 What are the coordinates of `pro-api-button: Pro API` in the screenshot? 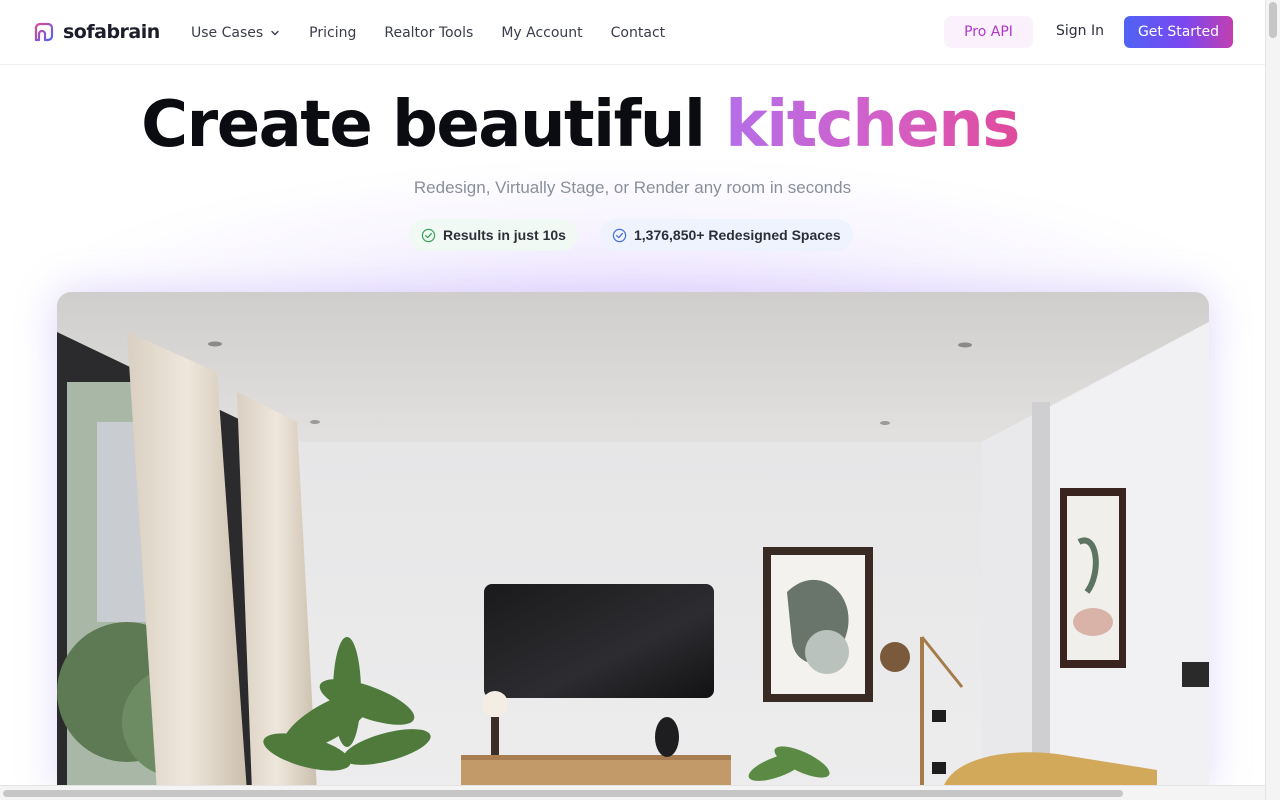 It's located at (988, 32).